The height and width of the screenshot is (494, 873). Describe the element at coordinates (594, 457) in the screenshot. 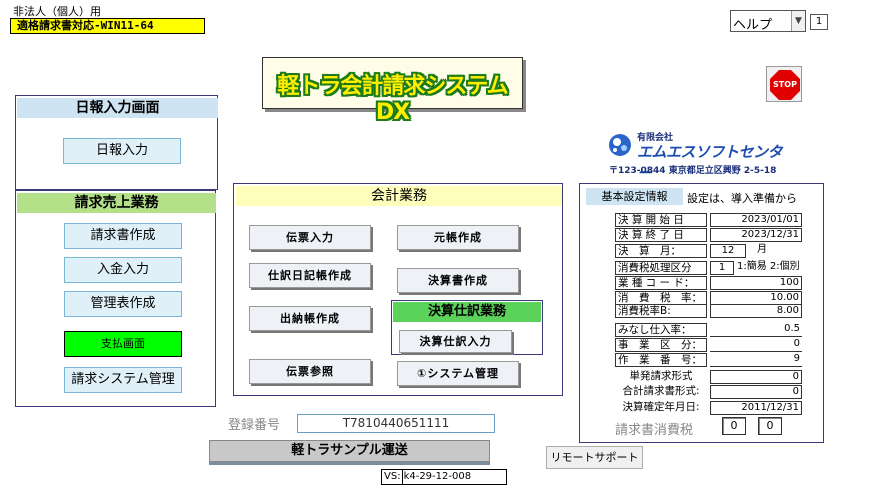

I see `remote-support-button: リモートサポート` at that location.